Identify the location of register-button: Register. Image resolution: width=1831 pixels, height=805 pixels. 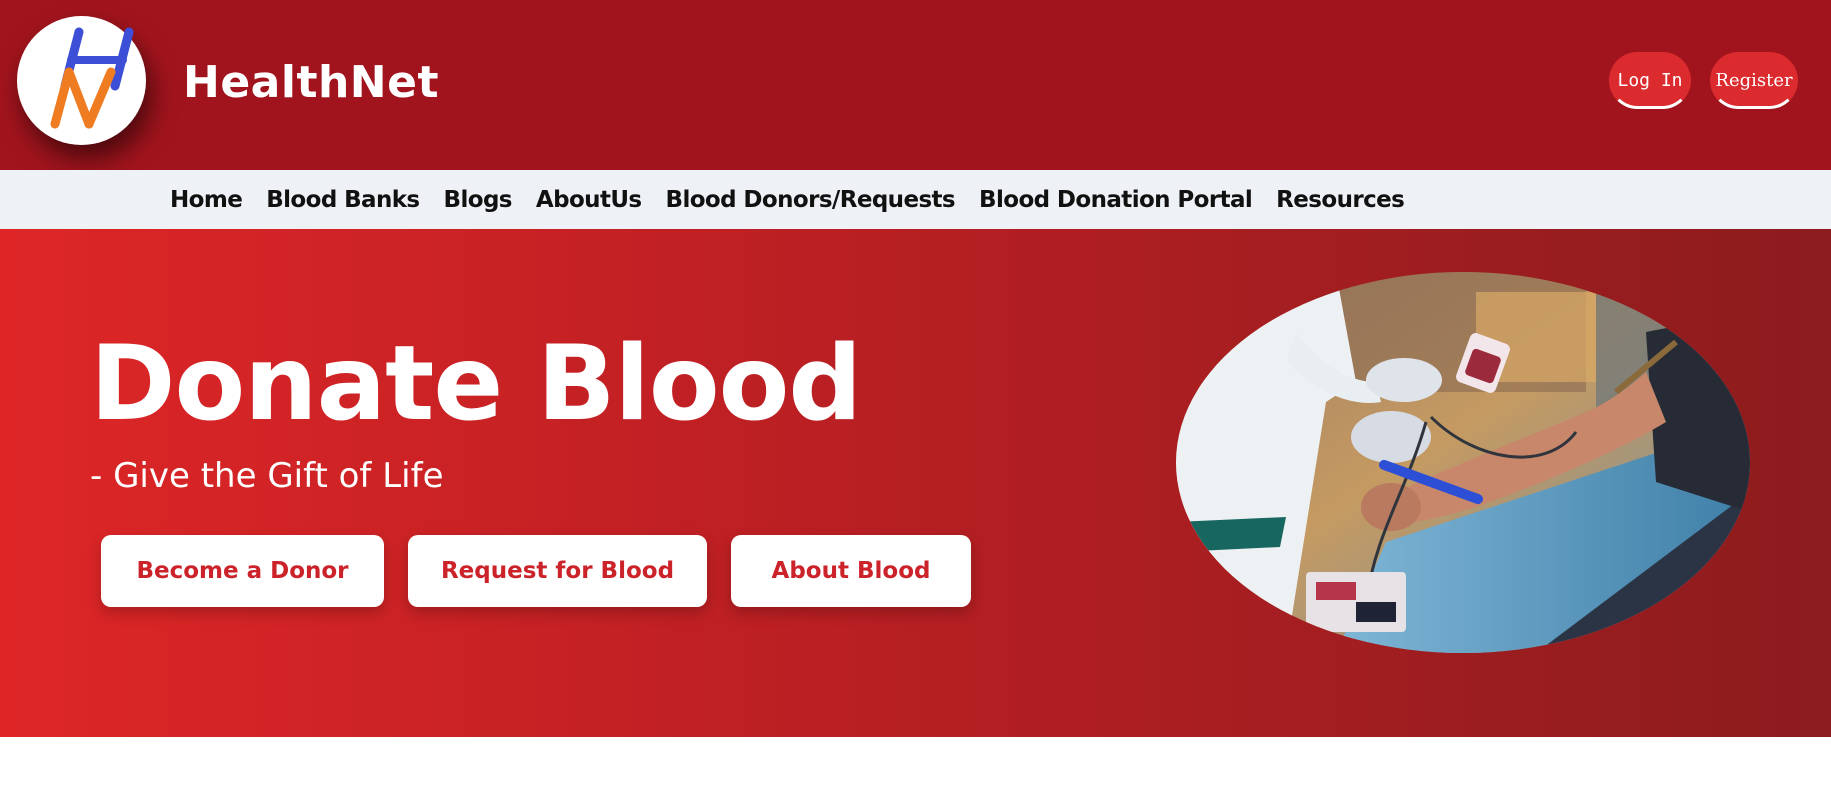
(1754, 80).